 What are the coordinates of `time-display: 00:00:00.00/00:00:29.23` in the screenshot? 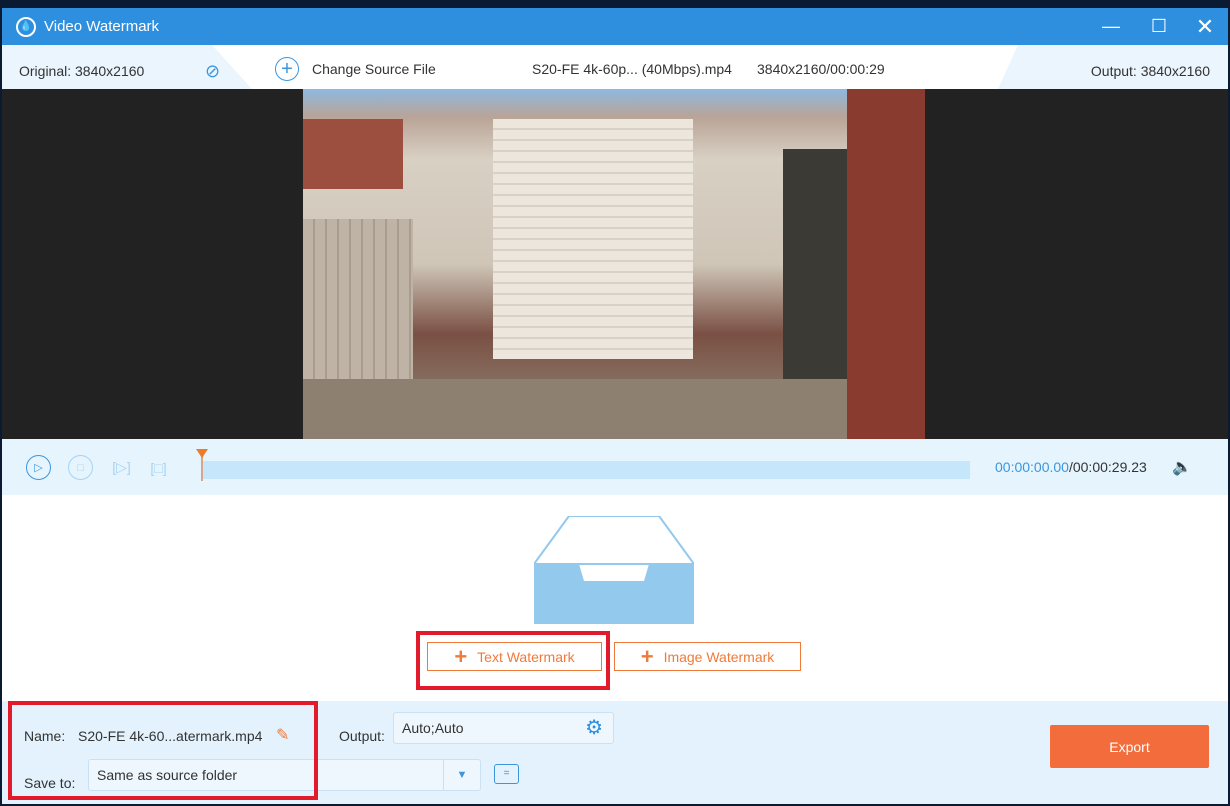 It's located at (1071, 467).